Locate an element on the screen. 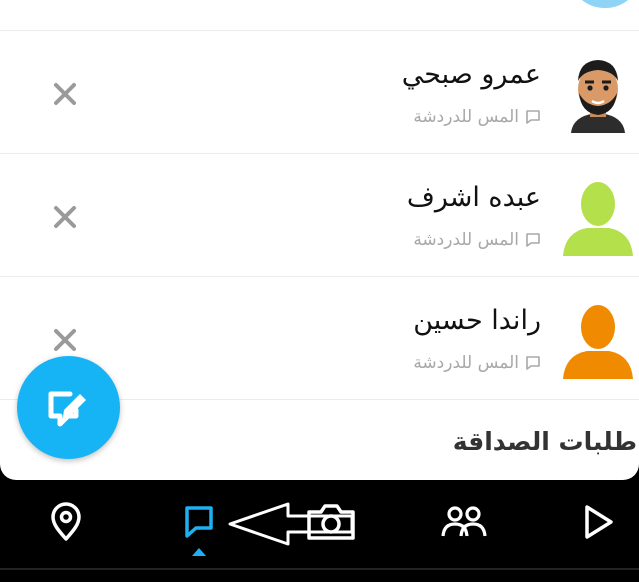 Image resolution: width=639 pixels, height=582 pixels. nav-chat is located at coordinates (199, 522).